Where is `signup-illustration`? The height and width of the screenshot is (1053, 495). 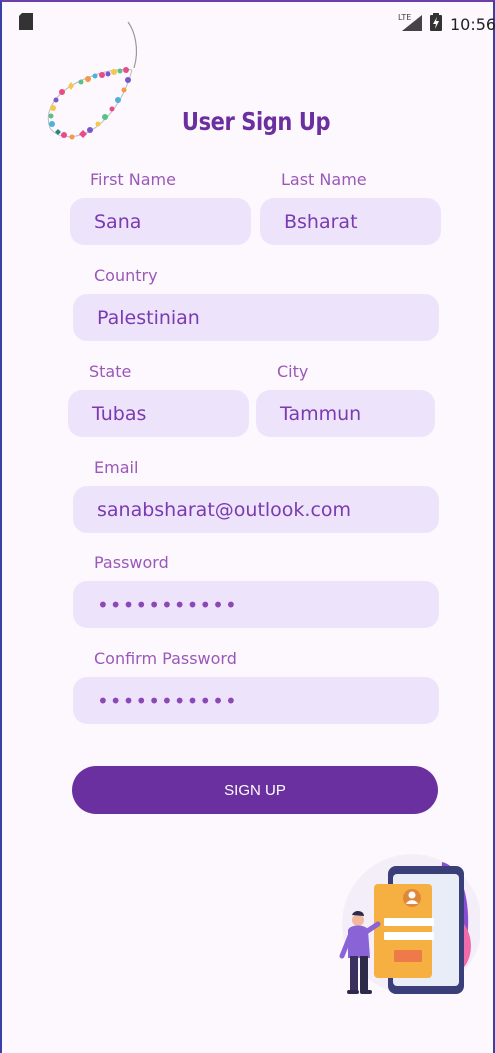
signup-illustration is located at coordinates (409, 924).